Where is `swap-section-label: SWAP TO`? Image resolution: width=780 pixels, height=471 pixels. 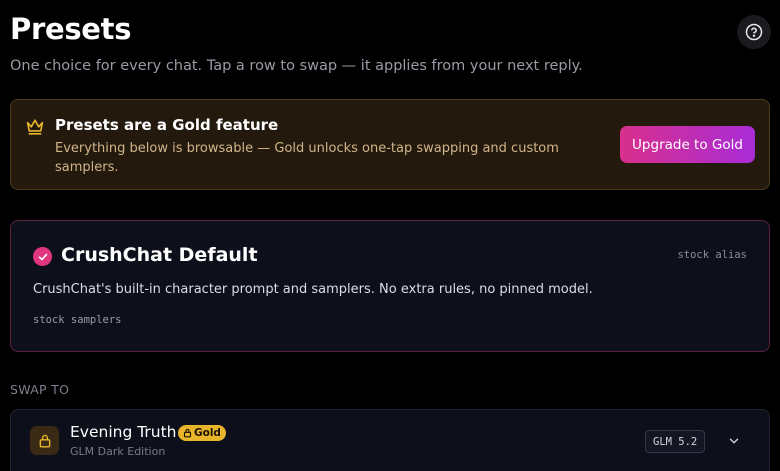
swap-section-label: SWAP TO is located at coordinates (40, 389).